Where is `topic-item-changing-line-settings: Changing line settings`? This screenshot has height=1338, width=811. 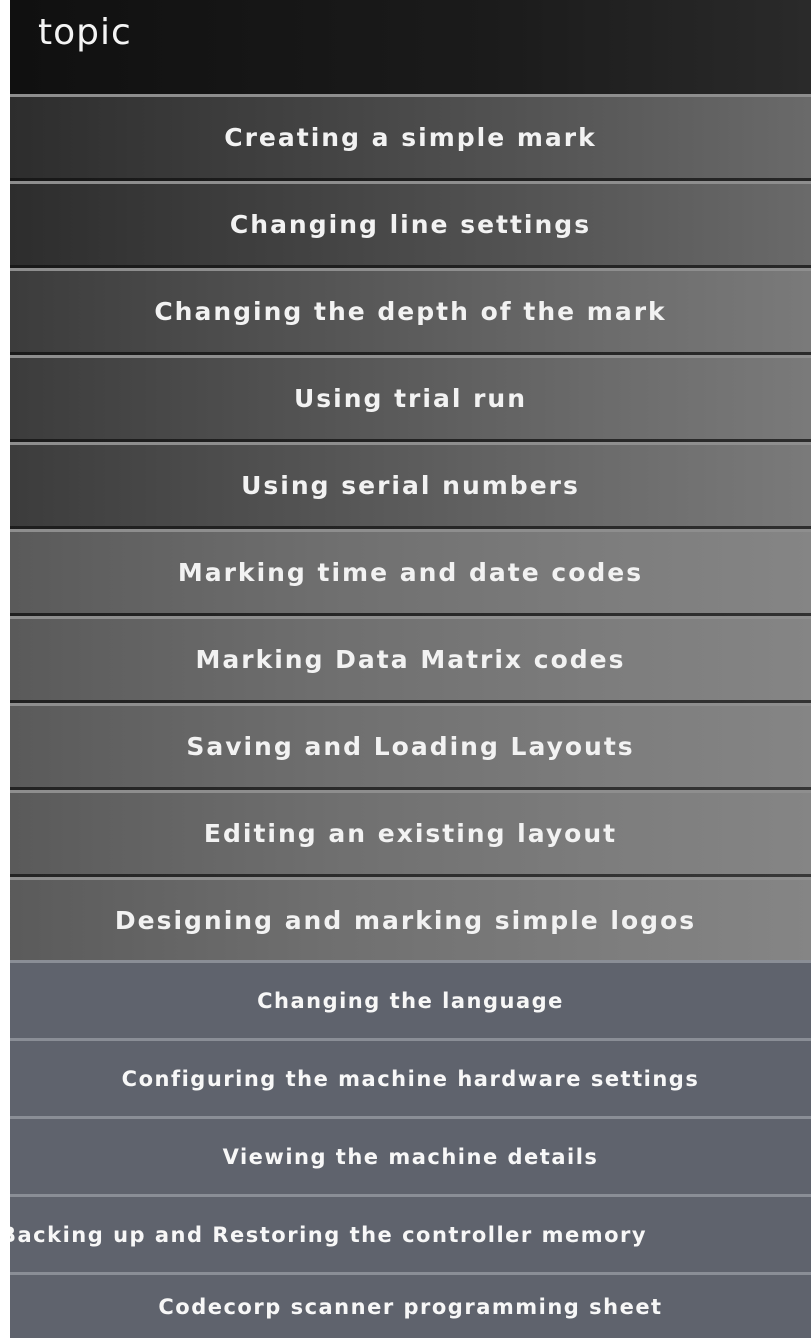 topic-item-changing-line-settings: Changing line settings is located at coordinates (410, 223).